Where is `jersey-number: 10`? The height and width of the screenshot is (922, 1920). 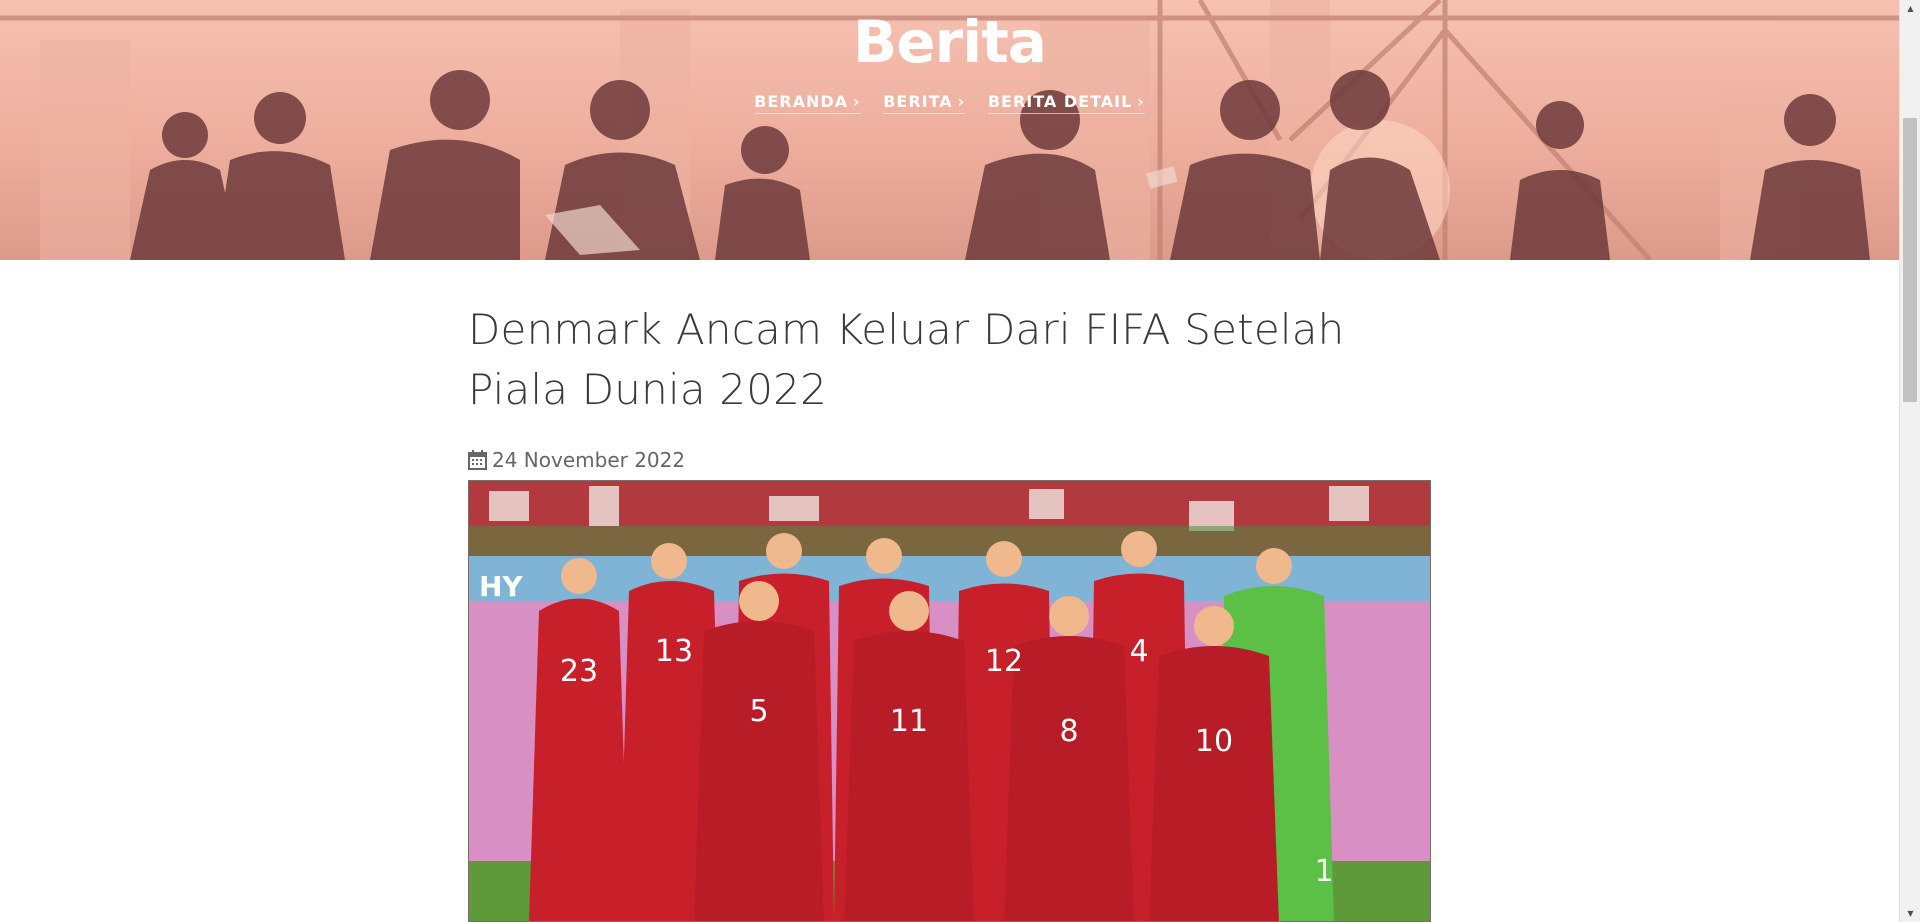
jersey-number: 10 is located at coordinates (1214, 741).